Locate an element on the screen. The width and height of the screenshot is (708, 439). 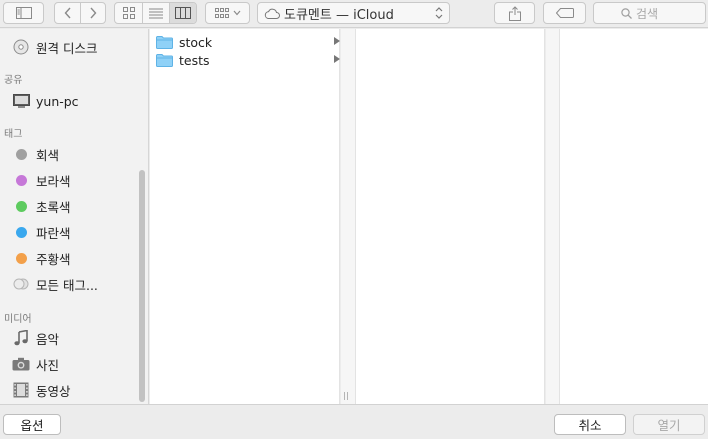
sidebar-item-label: 사진 is located at coordinates (48, 365).